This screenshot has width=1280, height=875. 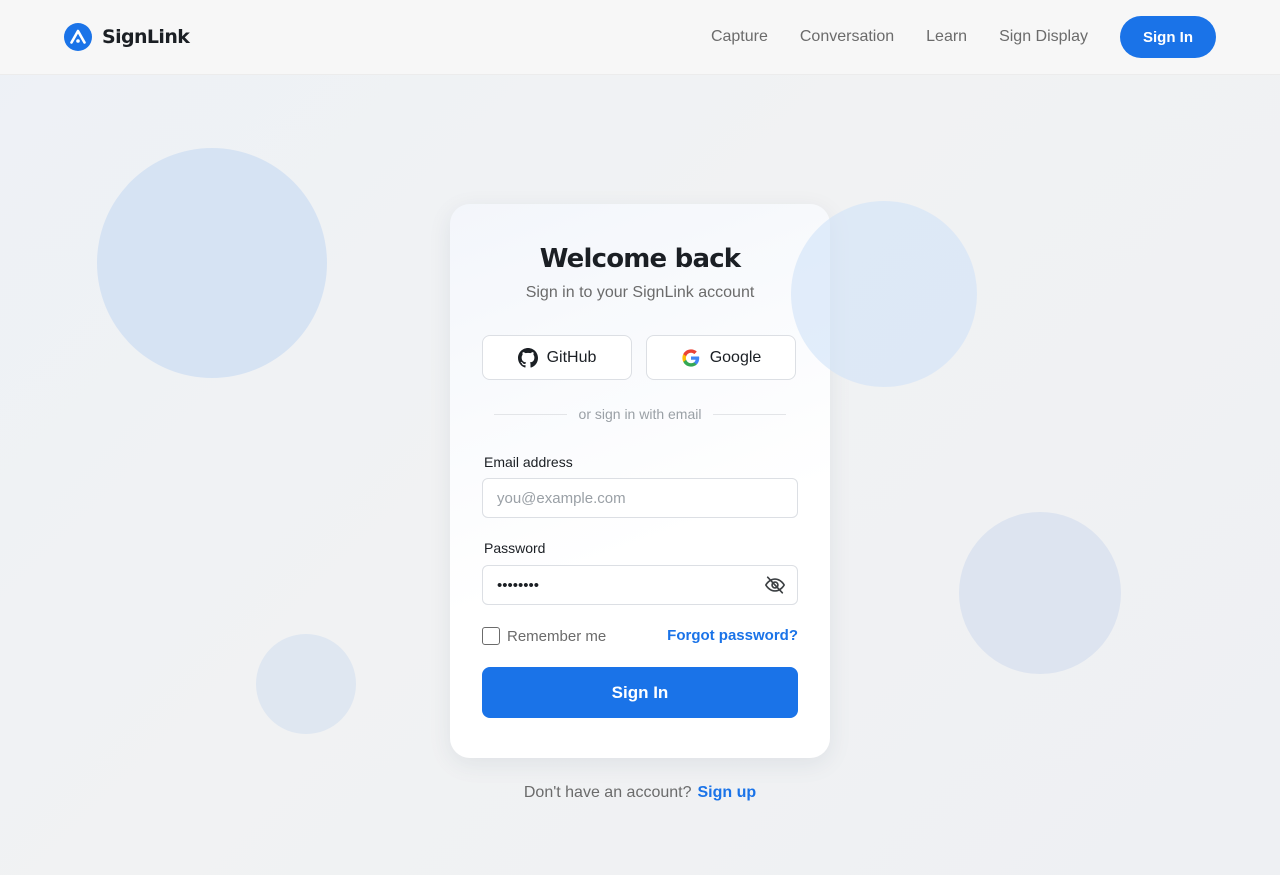 I want to click on email-field, so click(x=640, y=498).